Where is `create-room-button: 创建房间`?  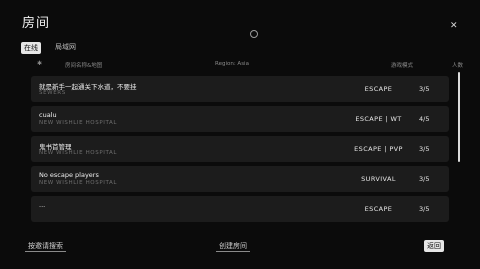 create-room-button: 创建房间 is located at coordinates (233, 246).